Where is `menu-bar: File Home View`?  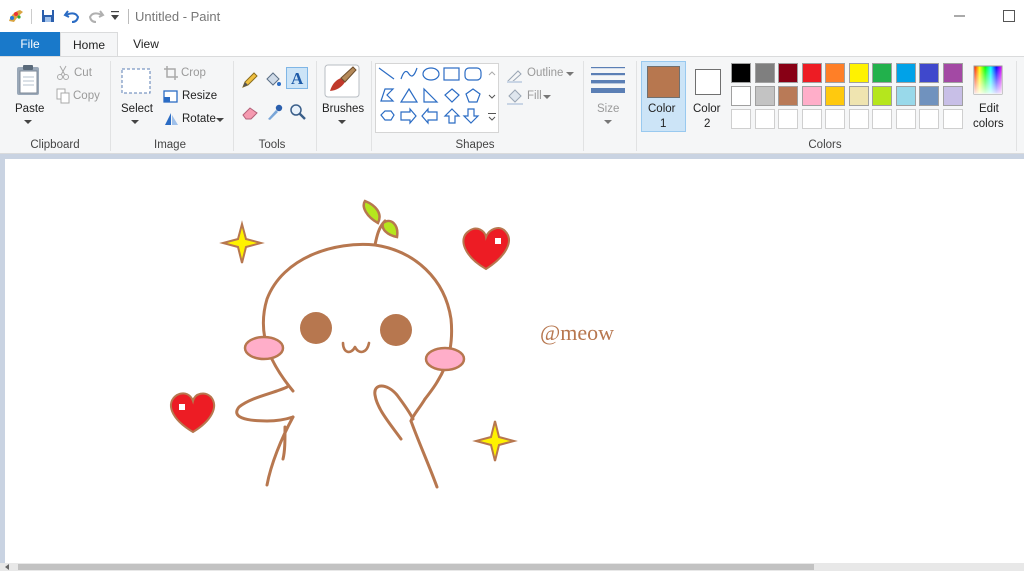
menu-bar: File Home View is located at coordinates (512, 44).